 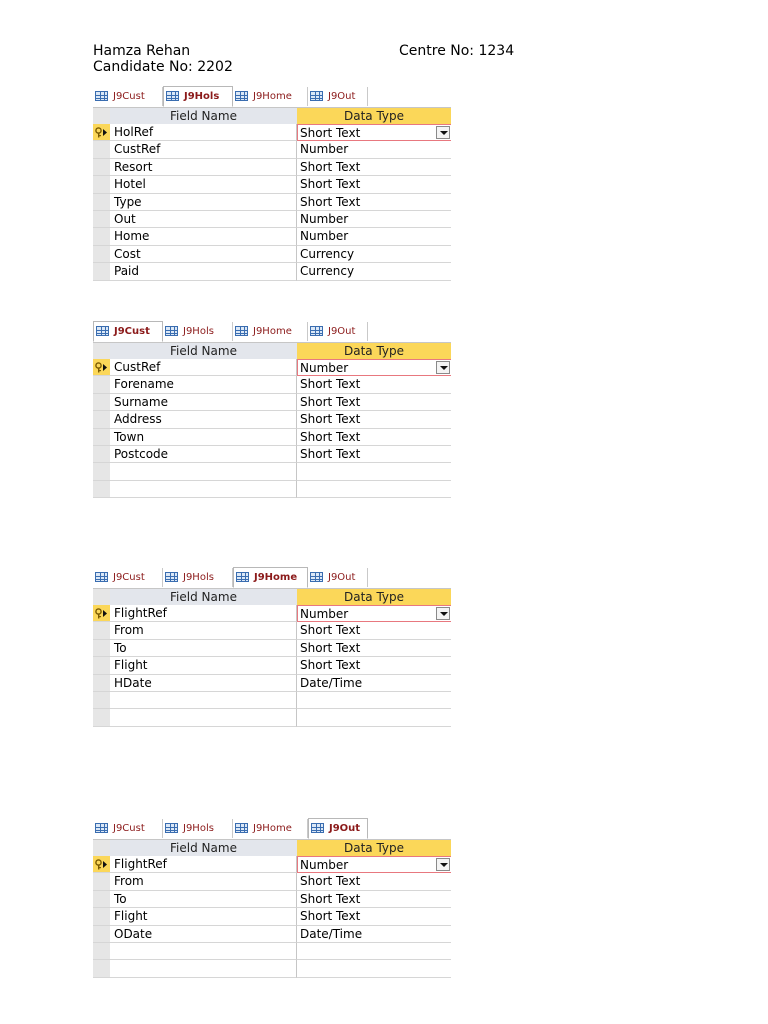 What do you see at coordinates (203, 237) in the screenshot?
I see `field-name-cell: Home` at bounding box center [203, 237].